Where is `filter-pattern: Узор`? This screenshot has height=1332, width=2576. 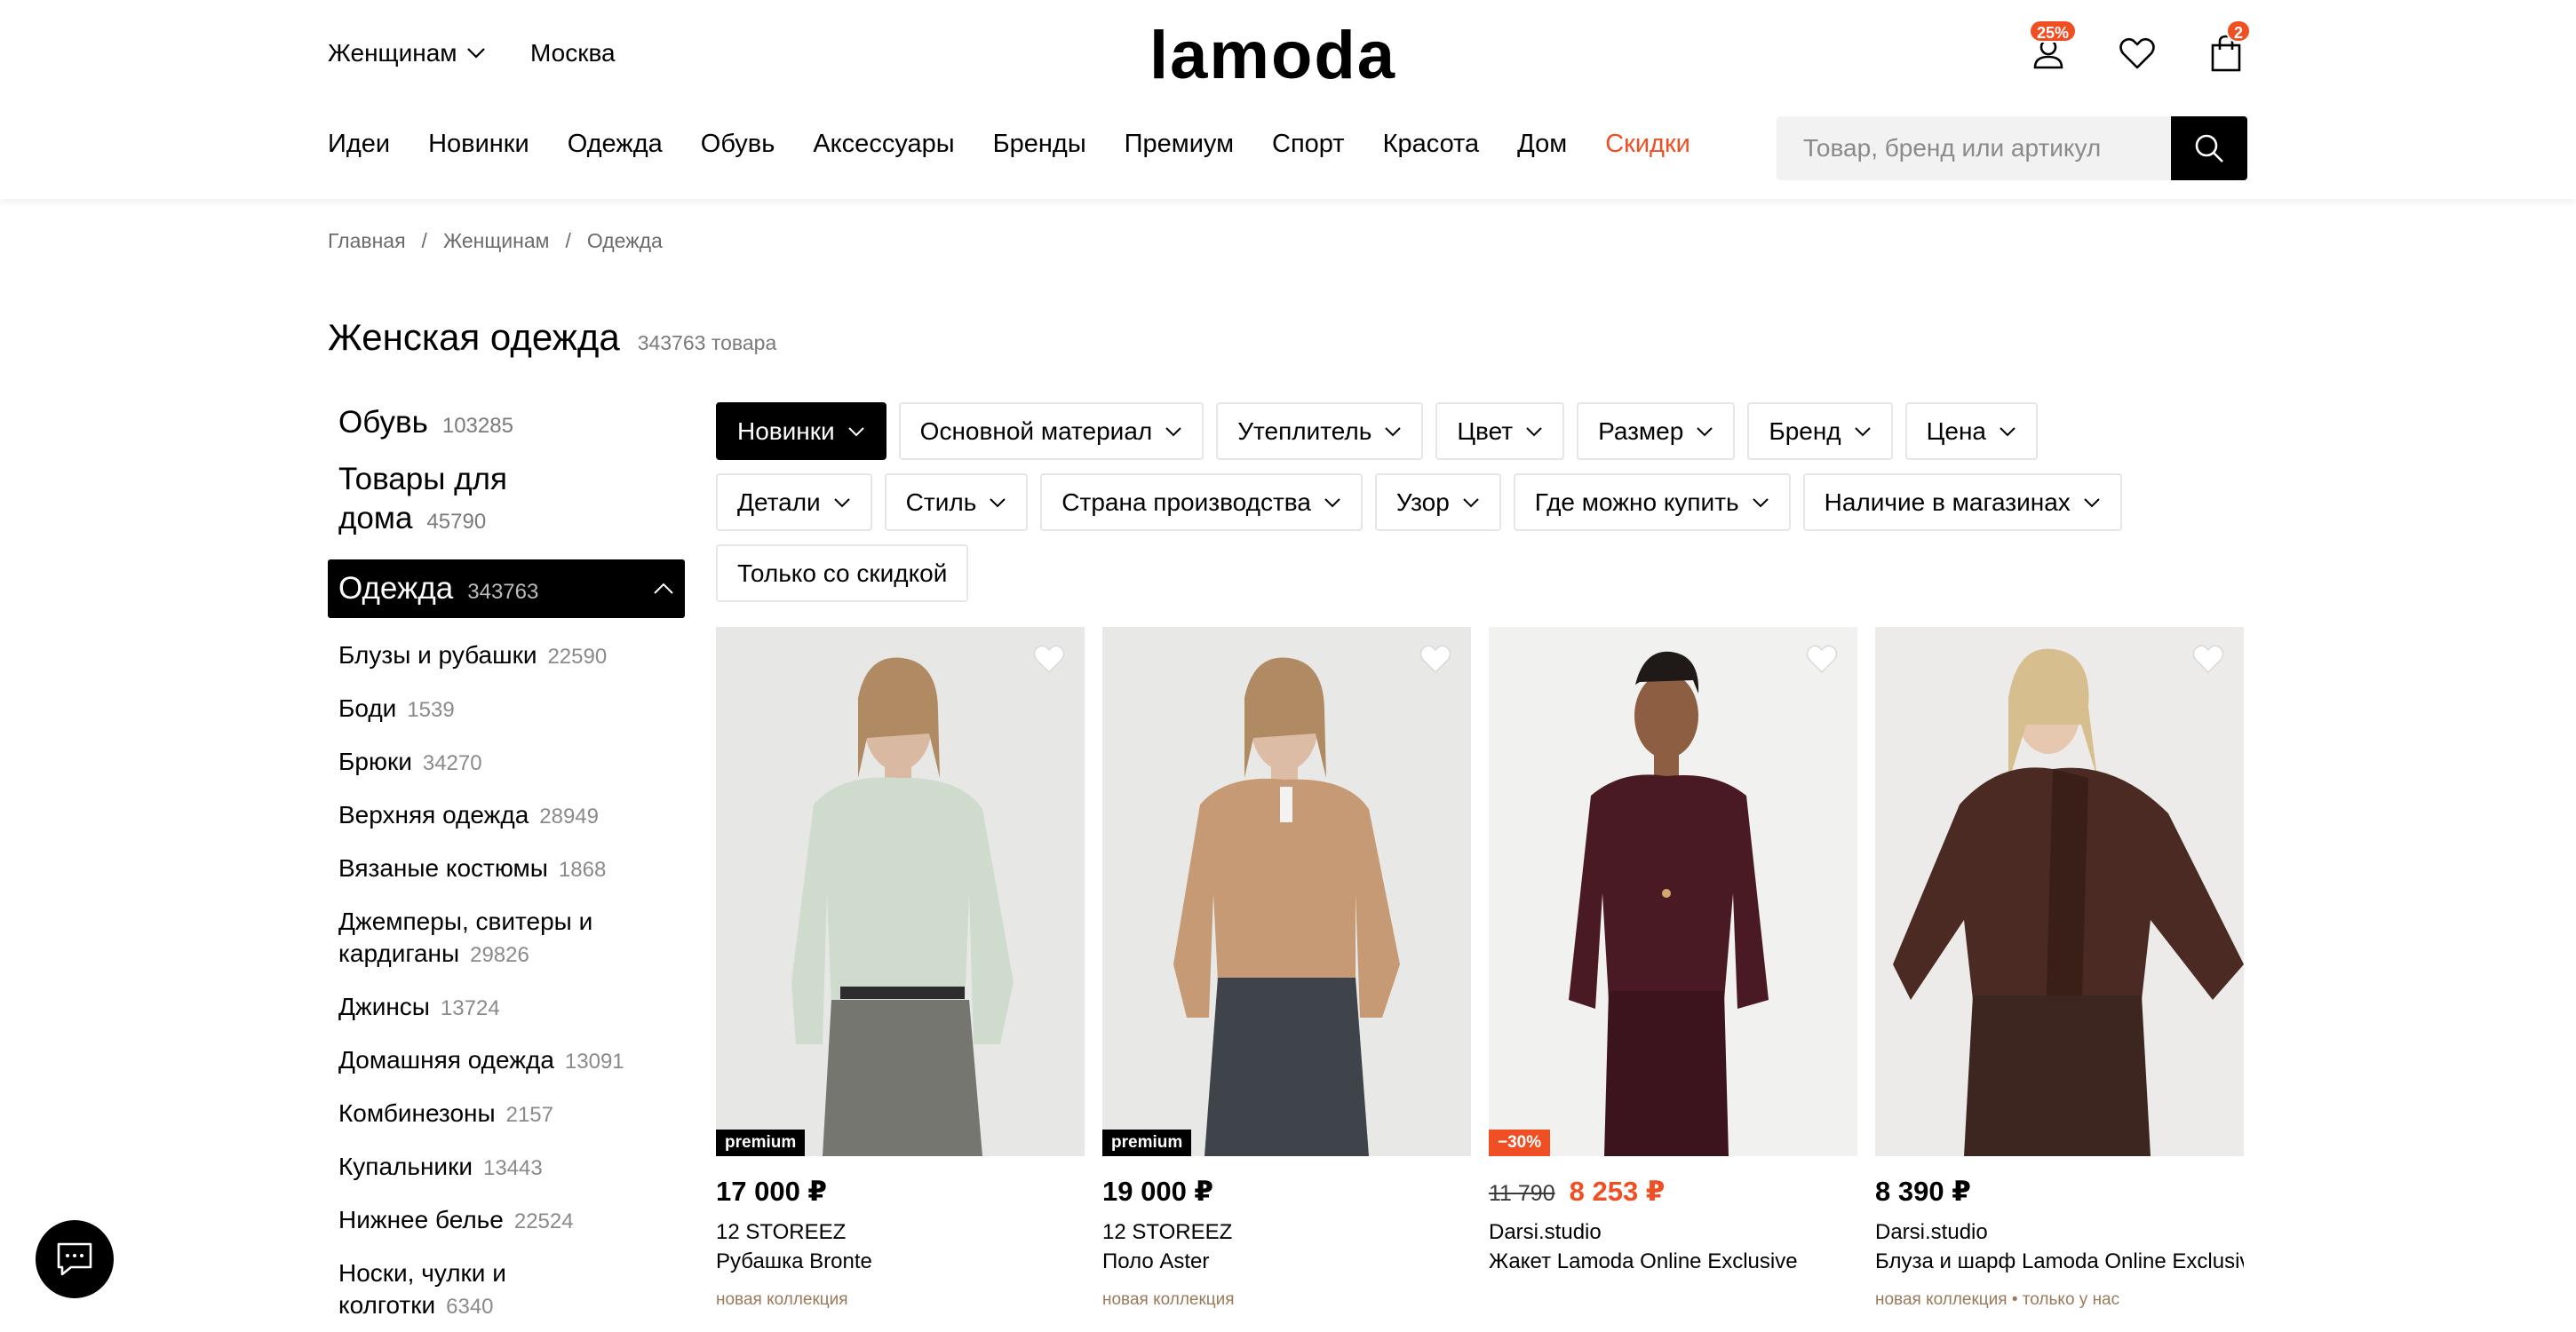
filter-pattern: Узор is located at coordinates (1437, 502).